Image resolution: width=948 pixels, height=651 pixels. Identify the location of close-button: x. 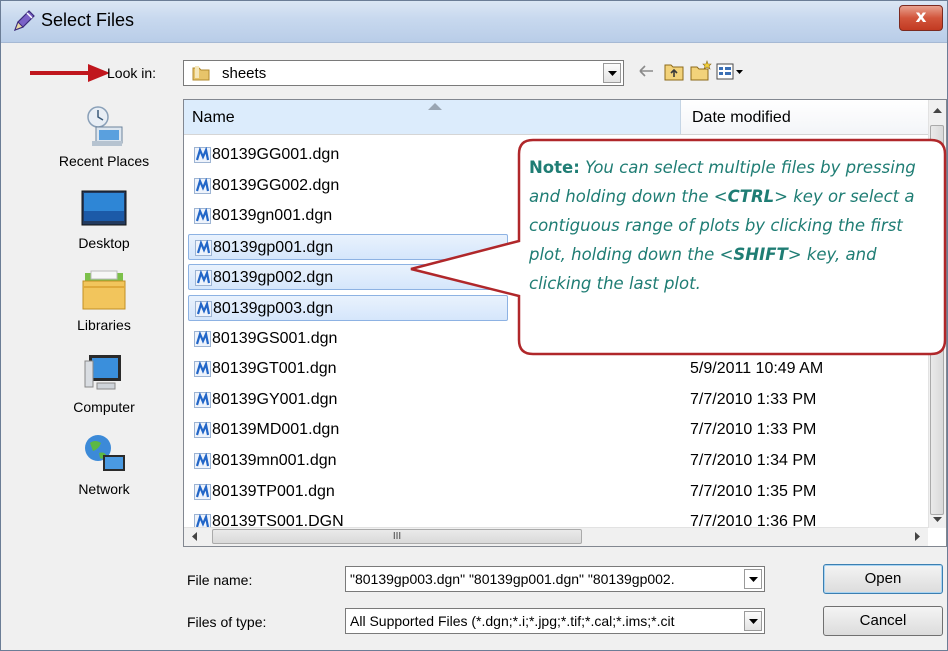
(921, 18).